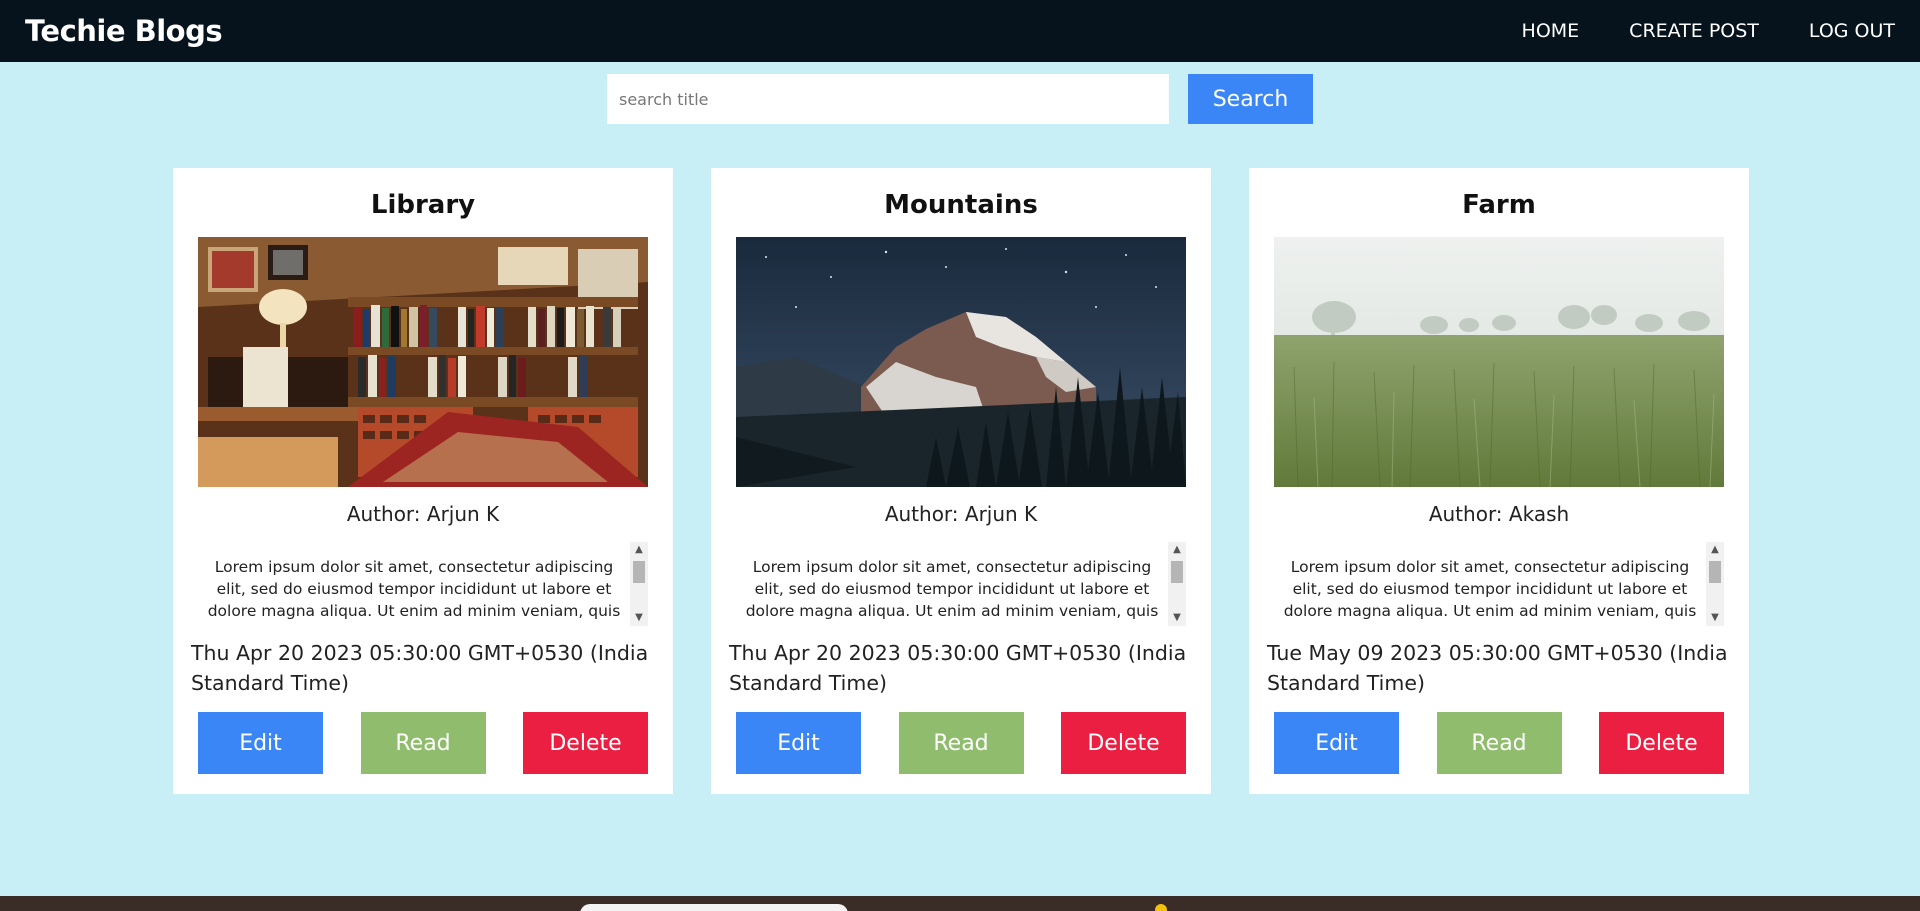 The image size is (1920, 911). Describe the element at coordinates (961, 205) in the screenshot. I see `post-title: Mountains` at that location.